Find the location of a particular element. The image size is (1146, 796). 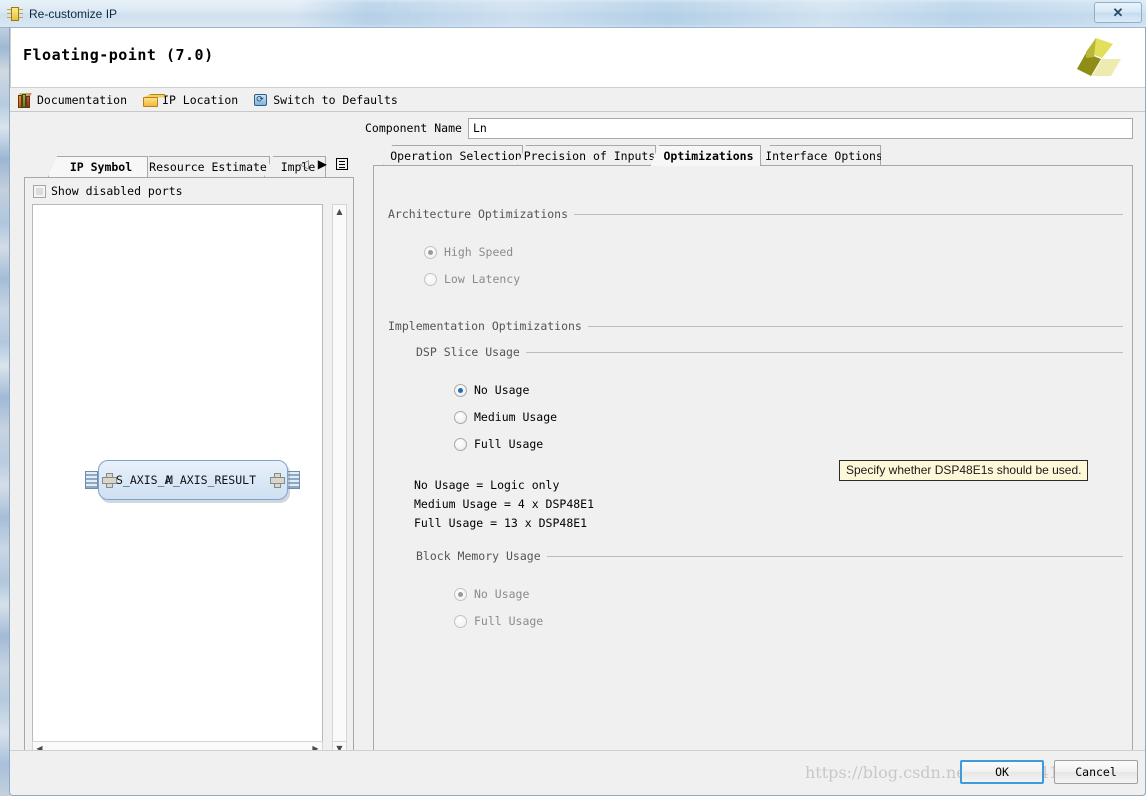

documentation-label: Documentation is located at coordinates (82, 100).